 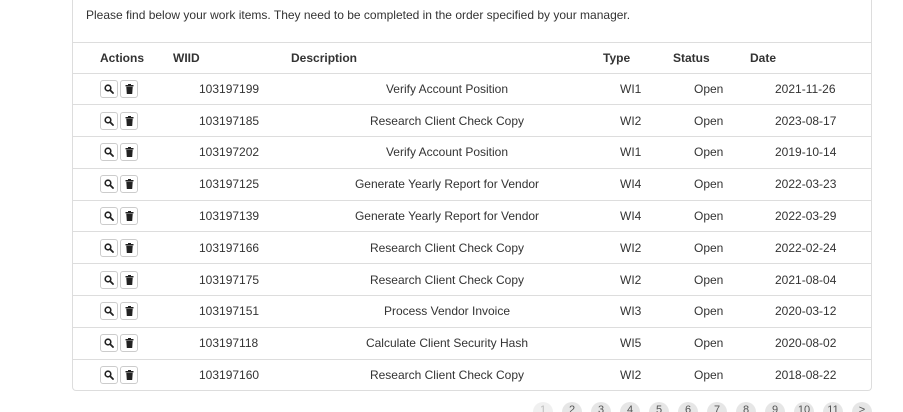 I want to click on page-button: 9, so click(x=775, y=407).